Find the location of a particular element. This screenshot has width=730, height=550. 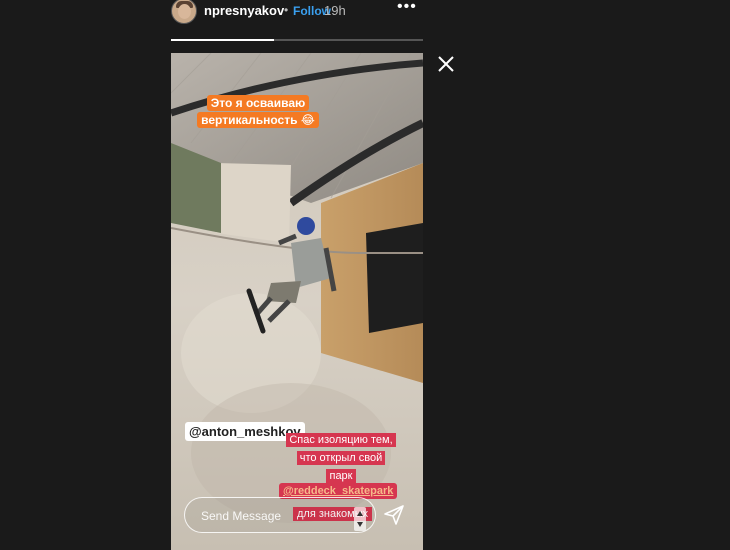

caption-orange: Это я осваиваю вертикальность 😂 is located at coordinates (258, 112).